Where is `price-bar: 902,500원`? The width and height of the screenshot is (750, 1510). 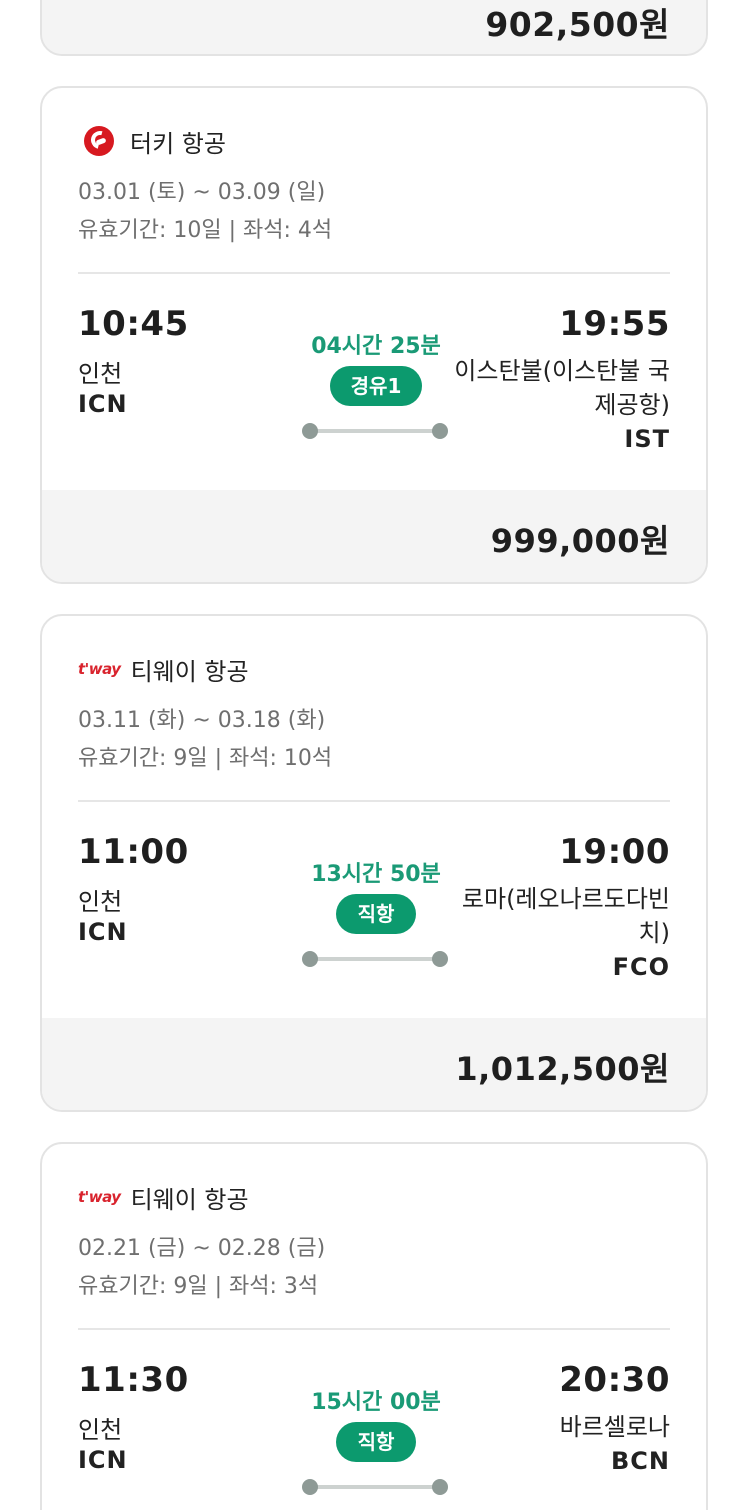 price-bar: 902,500원 is located at coordinates (374, 27).